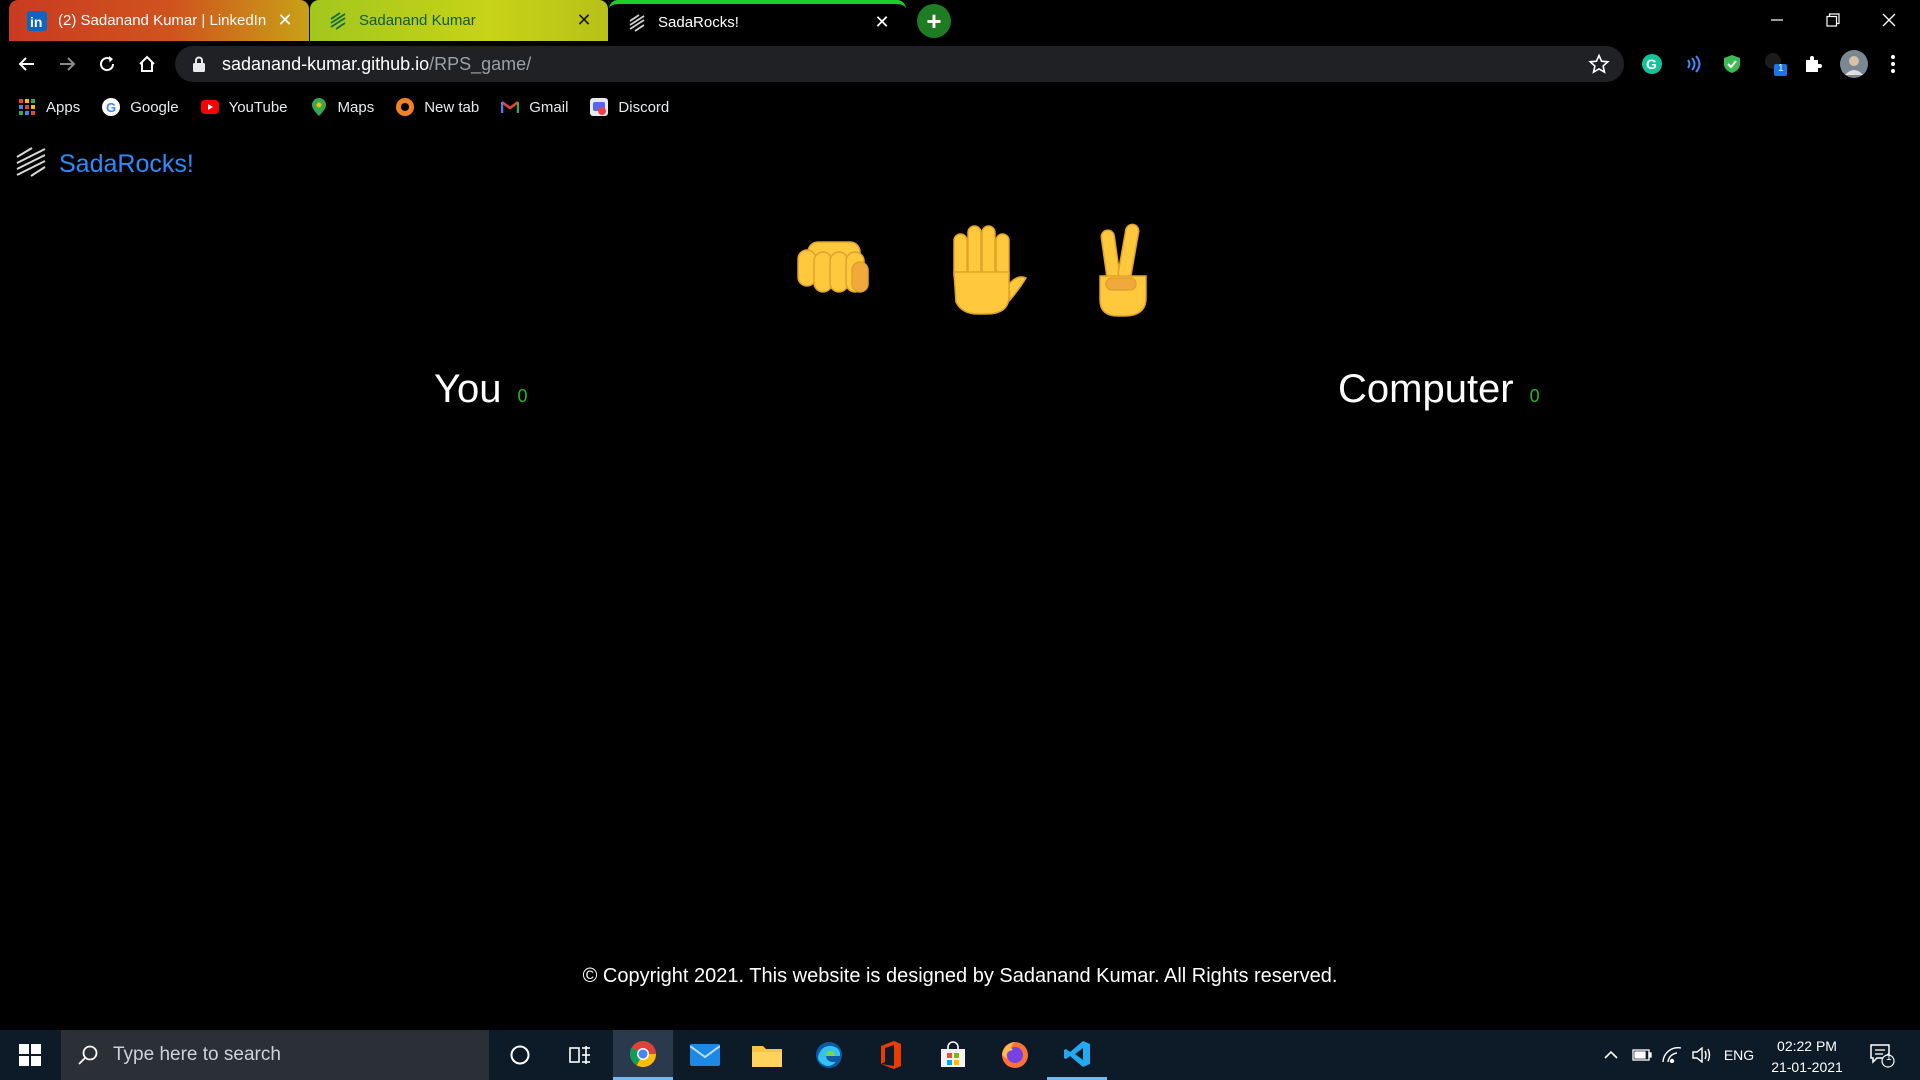 Image resolution: width=1920 pixels, height=1080 pixels. Describe the element at coordinates (510, 107) in the screenshot. I see `gmail-icon` at that location.